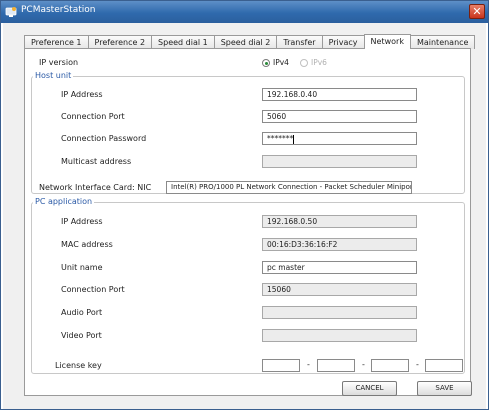 This screenshot has height=410, width=489. I want to click on host-connection-port-input: 5060, so click(339, 116).